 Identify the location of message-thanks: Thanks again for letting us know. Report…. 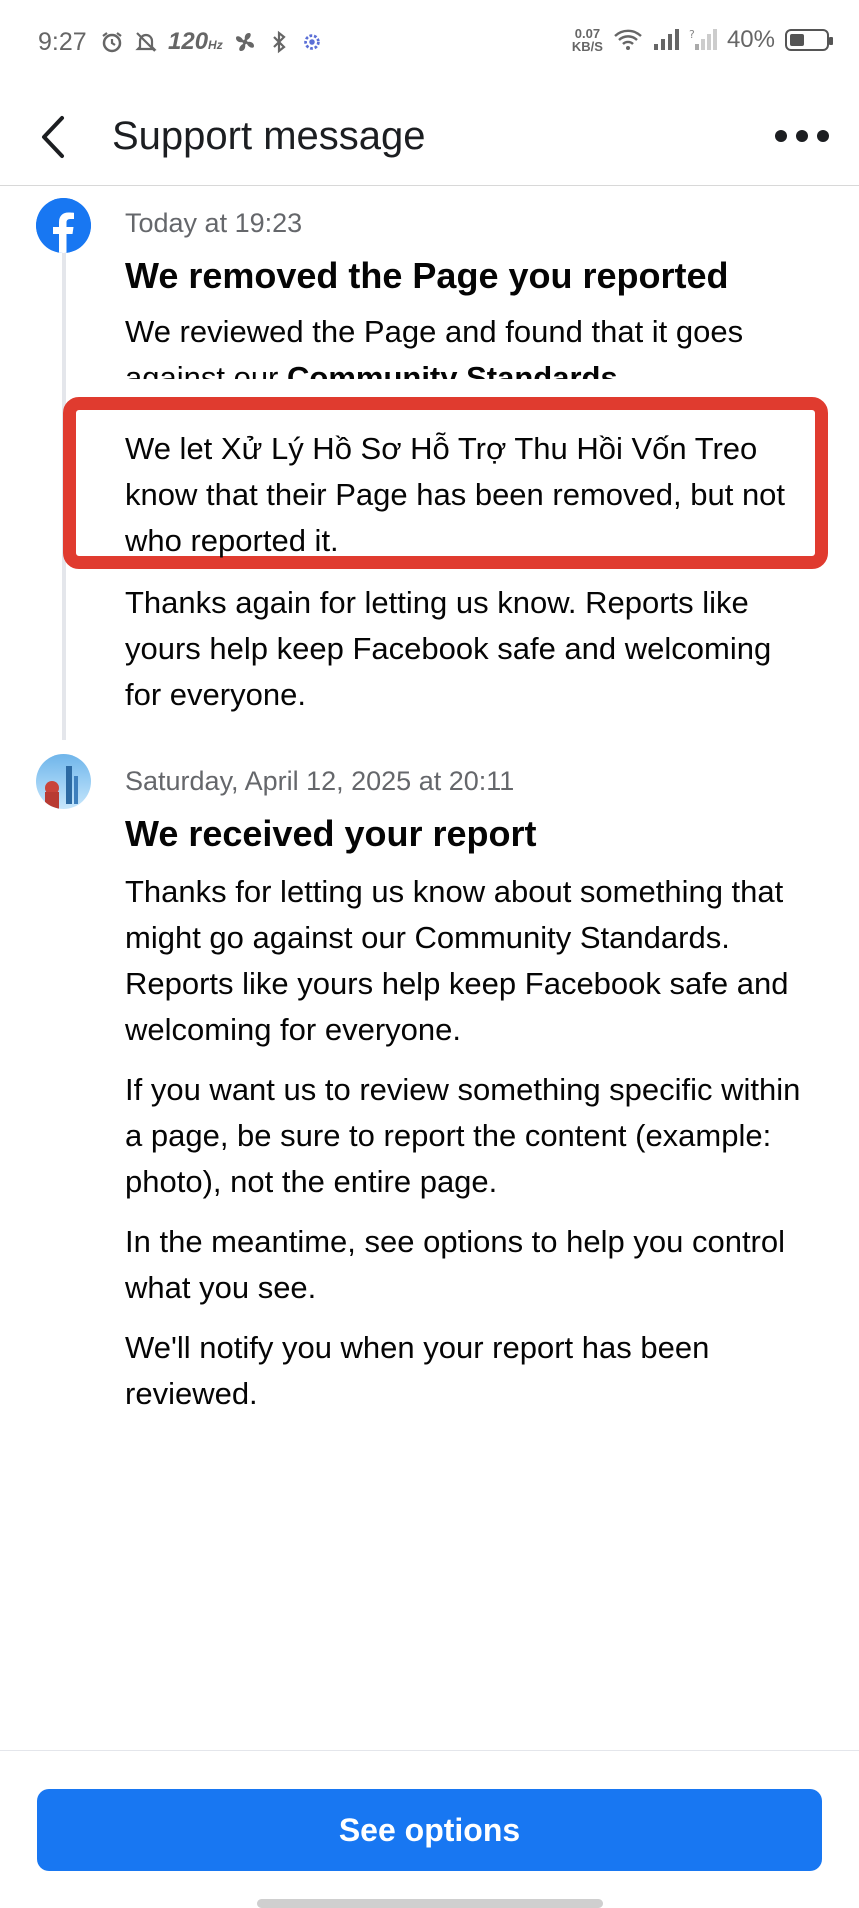
(470, 649).